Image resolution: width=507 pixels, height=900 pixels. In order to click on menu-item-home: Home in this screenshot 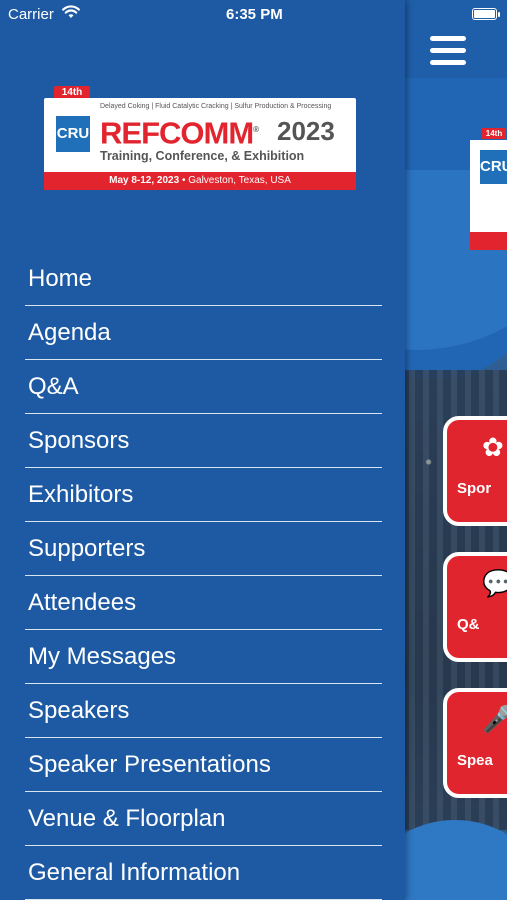, I will do `click(203, 279)`.